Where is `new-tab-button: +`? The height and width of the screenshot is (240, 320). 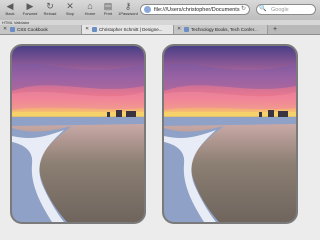 new-tab-button: + is located at coordinates (275, 29).